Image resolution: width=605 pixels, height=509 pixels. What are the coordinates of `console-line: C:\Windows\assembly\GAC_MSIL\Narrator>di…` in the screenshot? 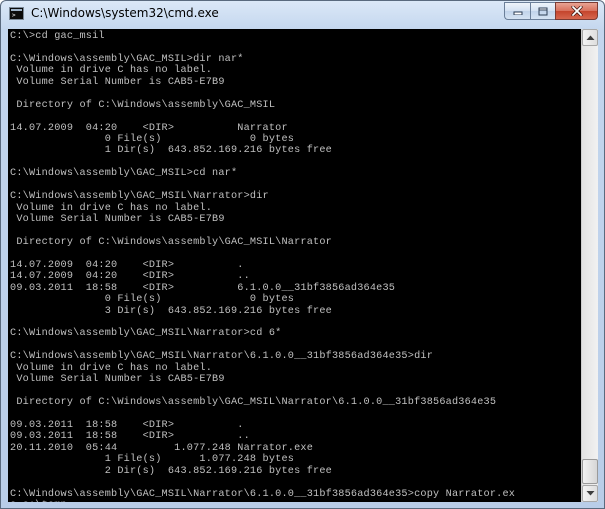 It's located at (139, 197).